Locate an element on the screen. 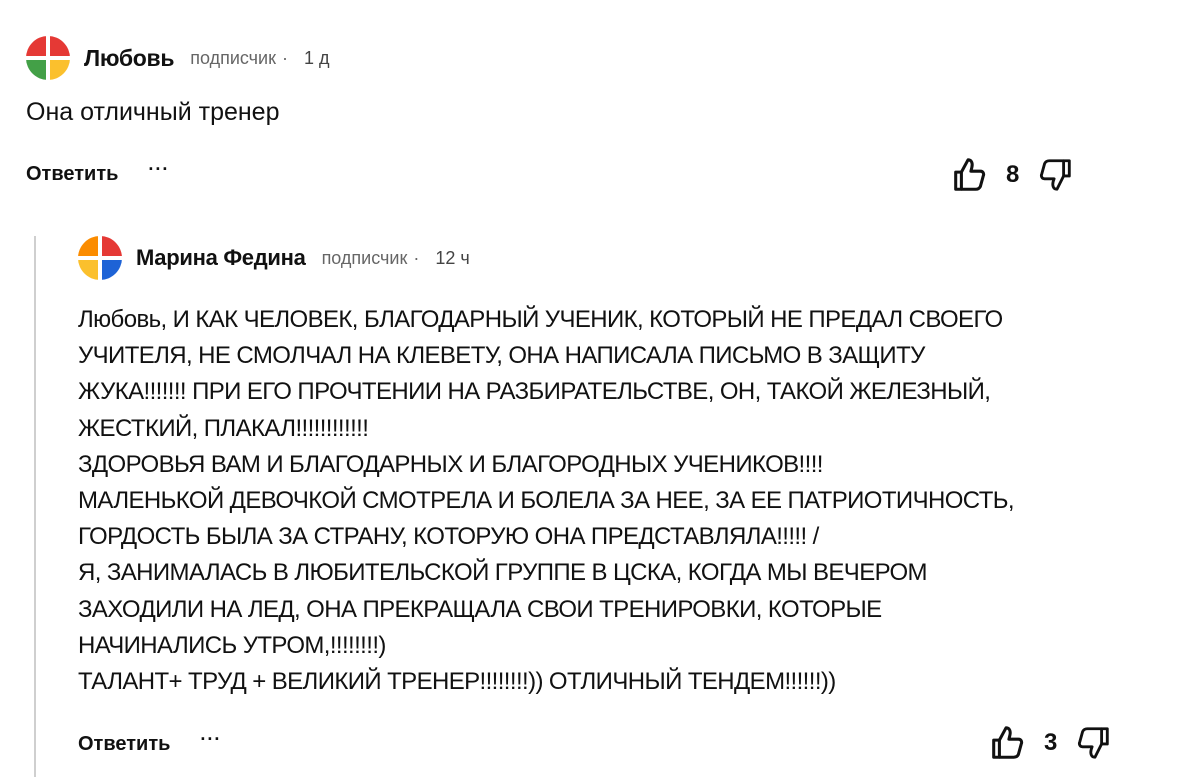 The height and width of the screenshot is (777, 1200). like-count: 3 is located at coordinates (1051, 743).